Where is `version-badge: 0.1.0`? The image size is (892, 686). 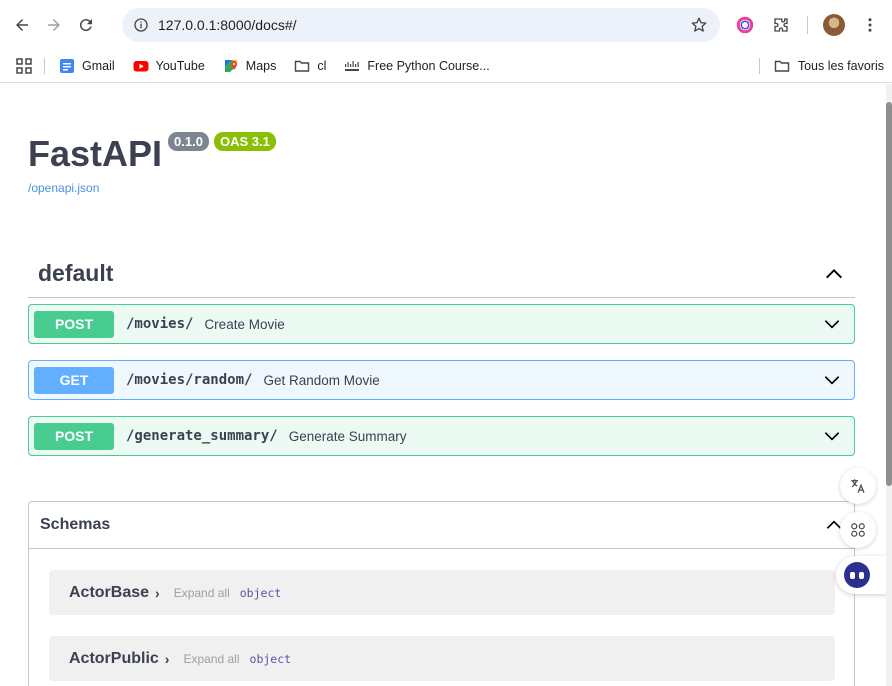
version-badge: 0.1.0 is located at coordinates (188, 141).